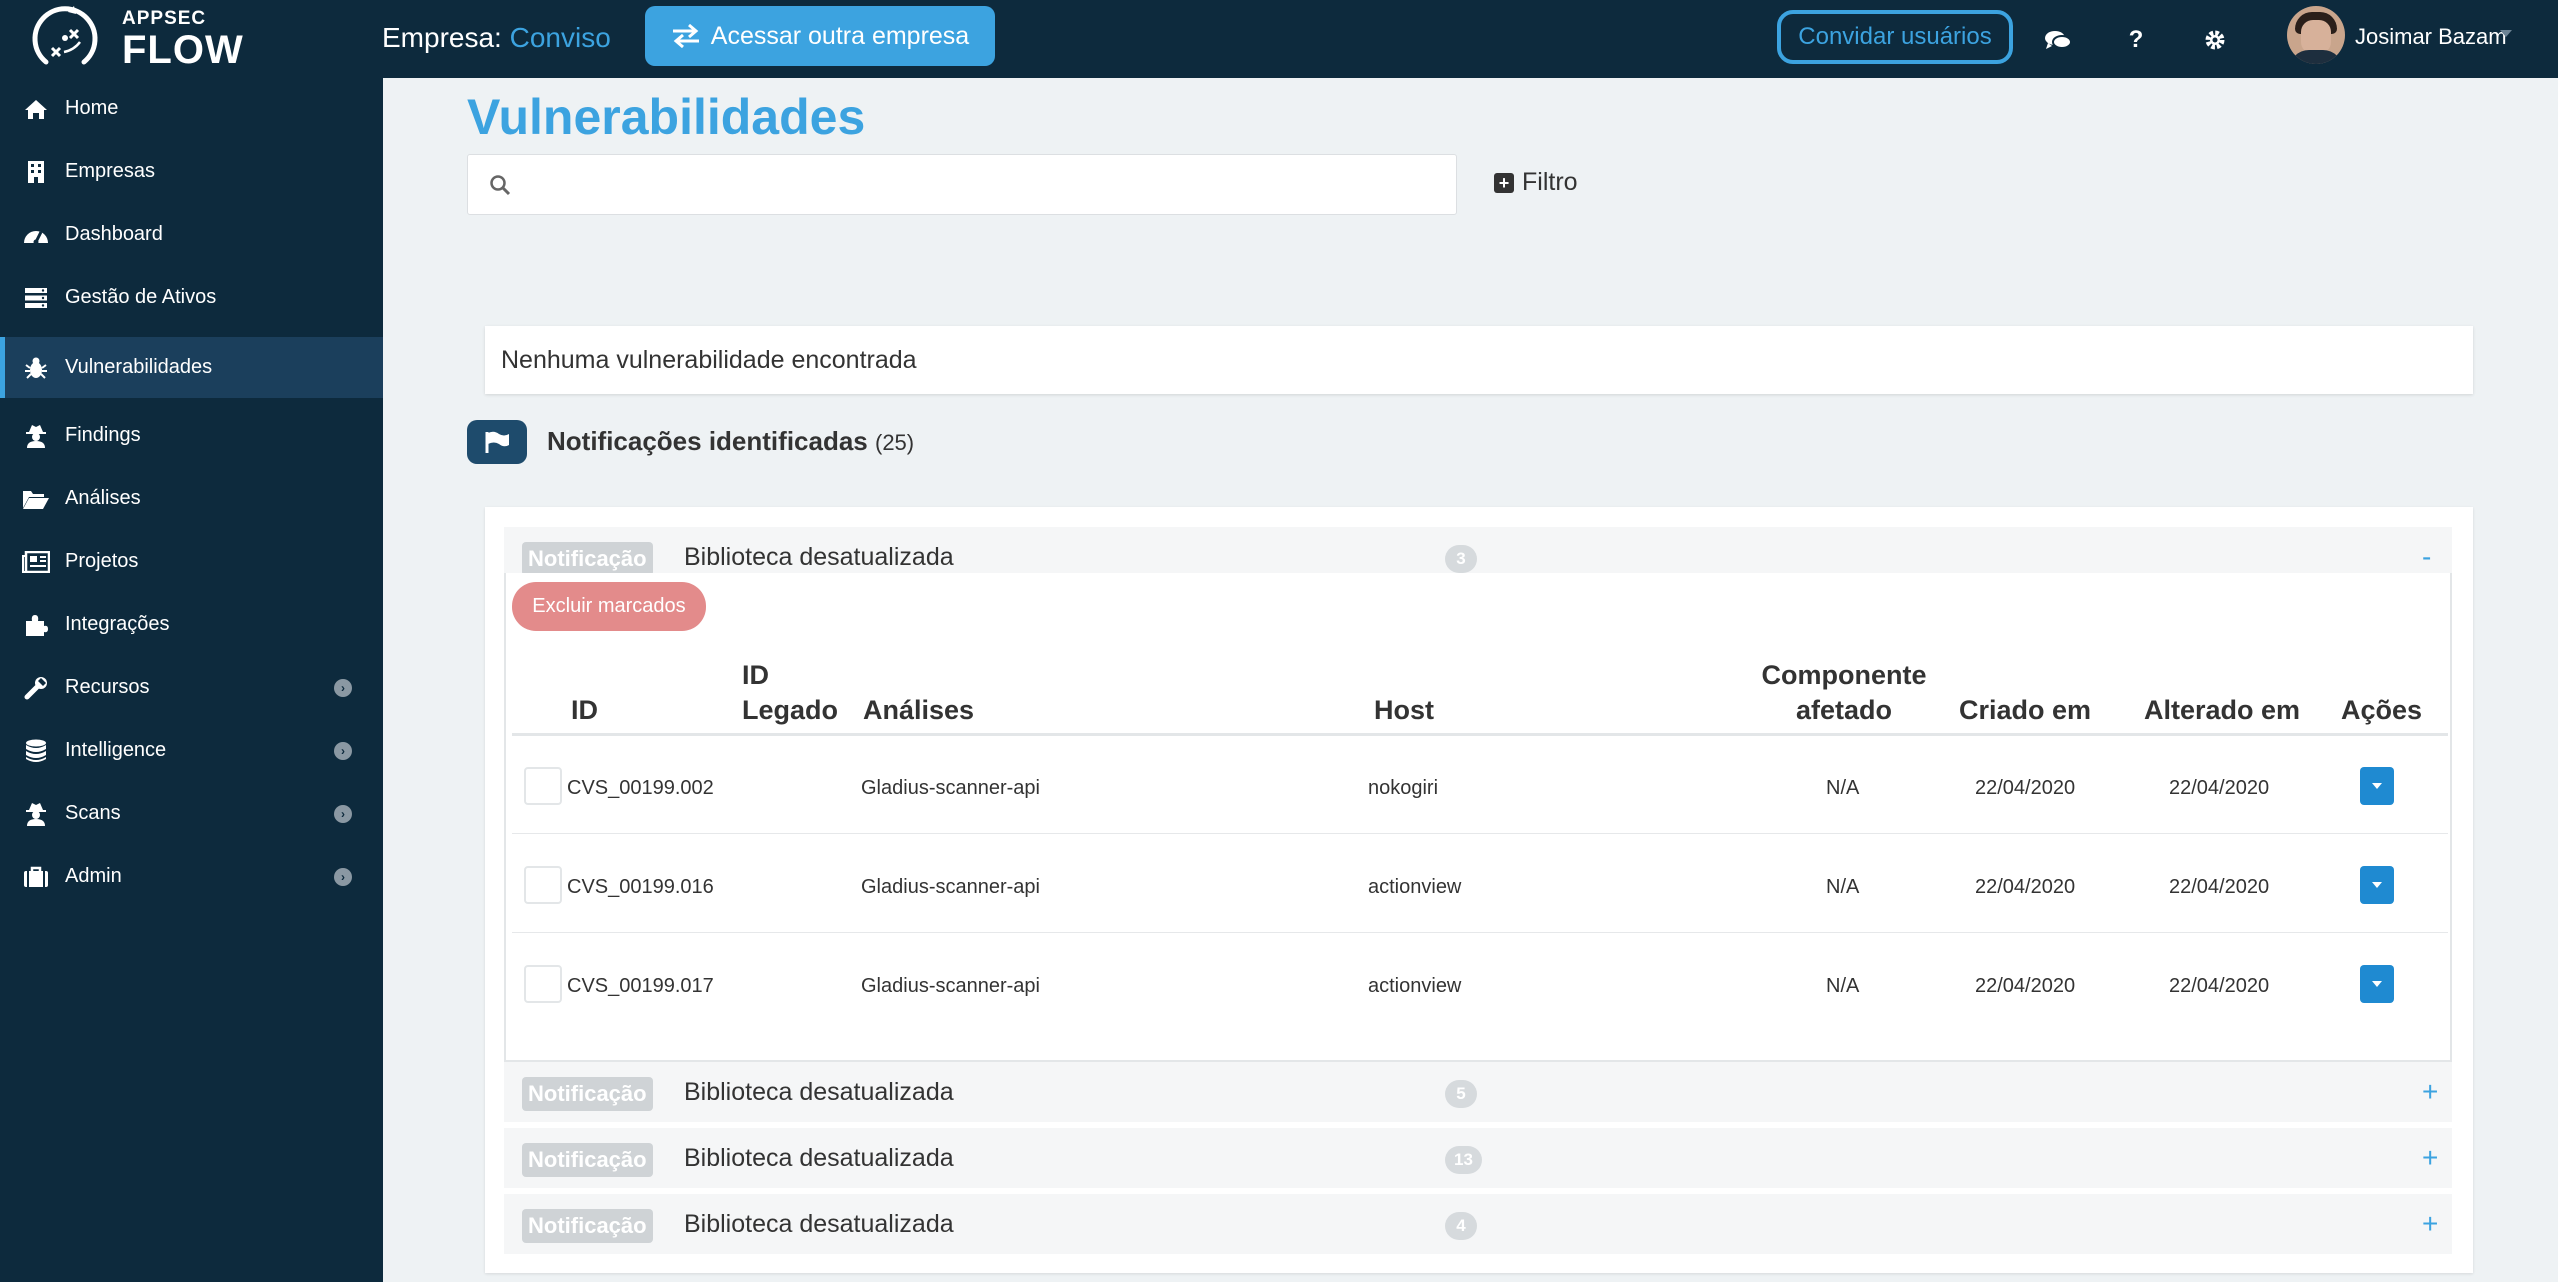  Describe the element at coordinates (497, 442) in the screenshot. I see `flag-icon` at that location.